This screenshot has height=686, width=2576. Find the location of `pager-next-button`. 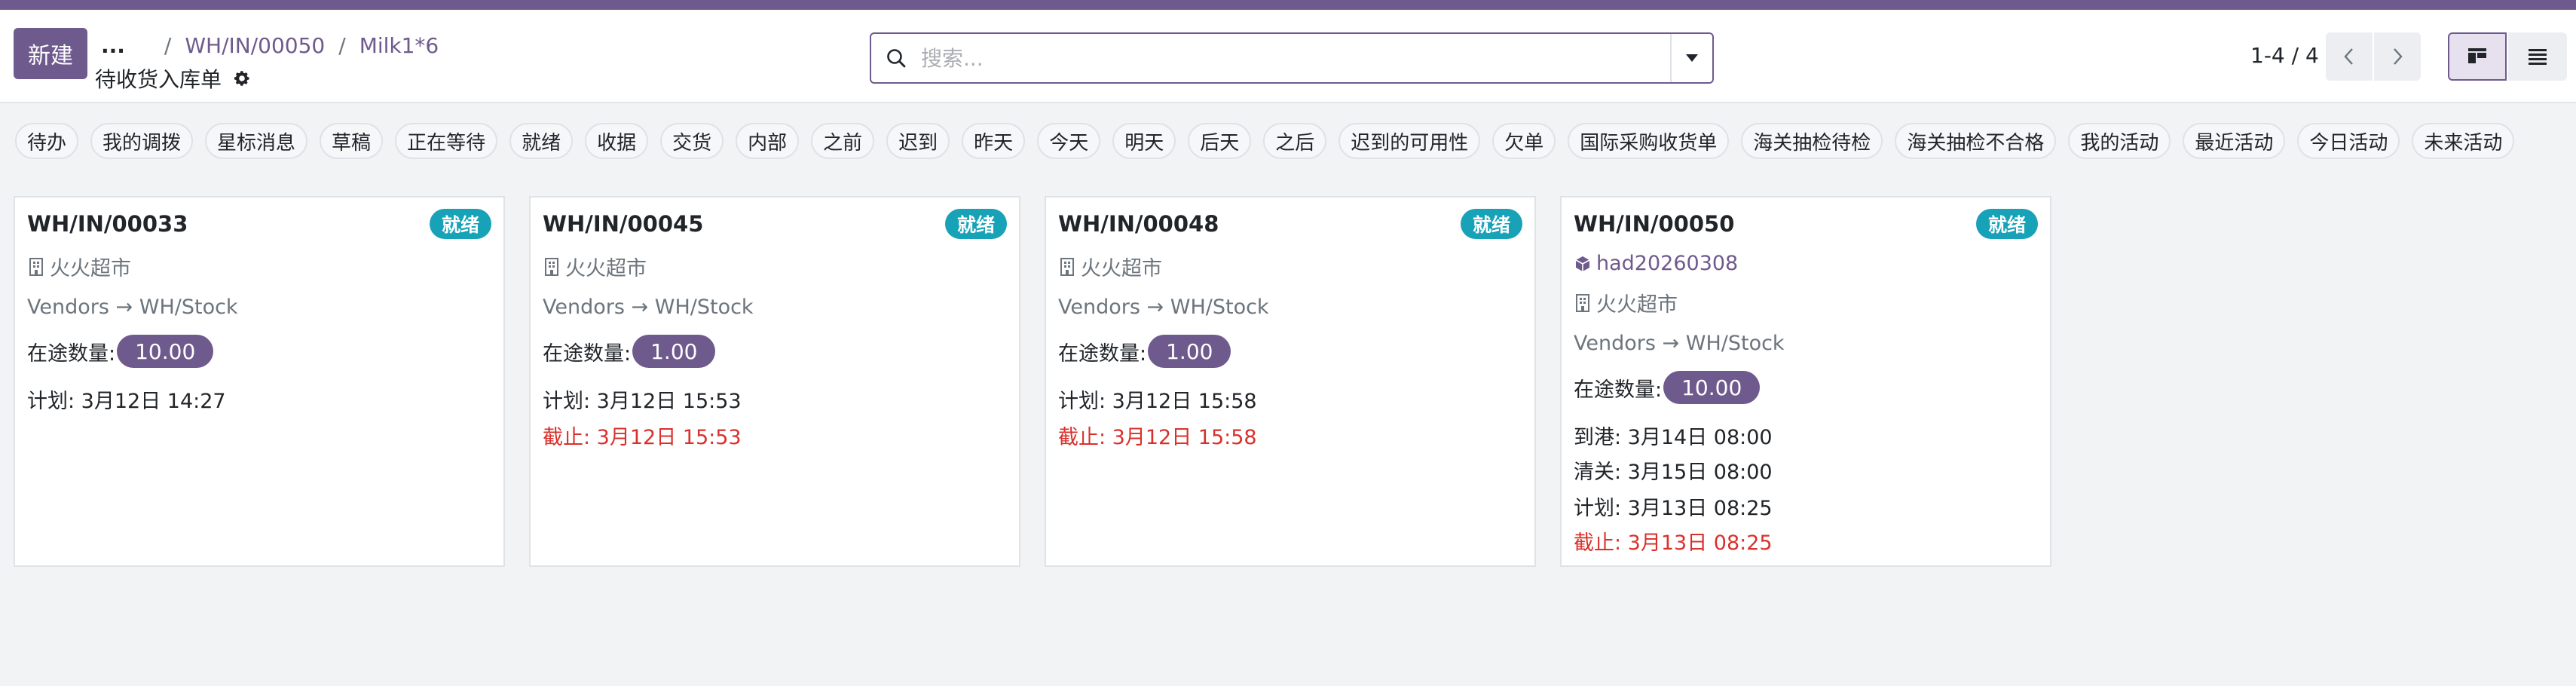

pager-next-button is located at coordinates (2397, 56).